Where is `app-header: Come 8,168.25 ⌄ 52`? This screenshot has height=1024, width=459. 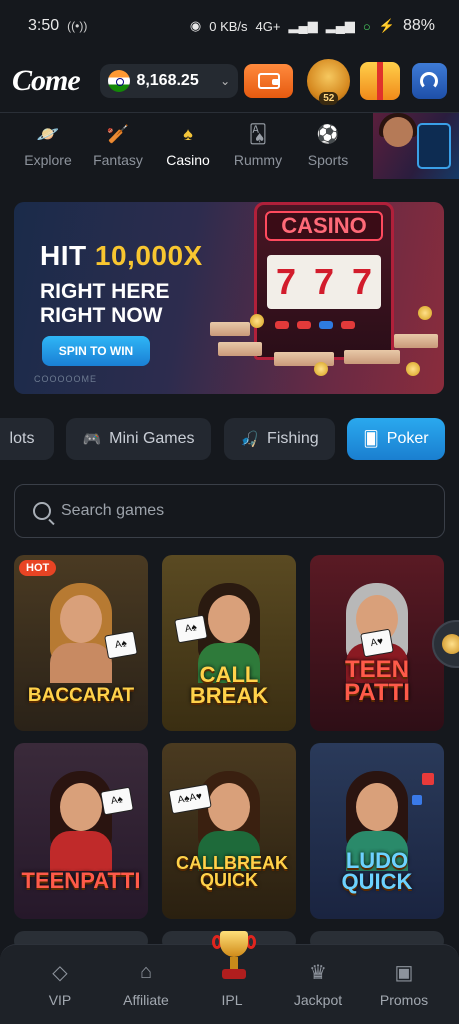 app-header: Come 8,168.25 ⌄ 52 is located at coordinates (229, 81).